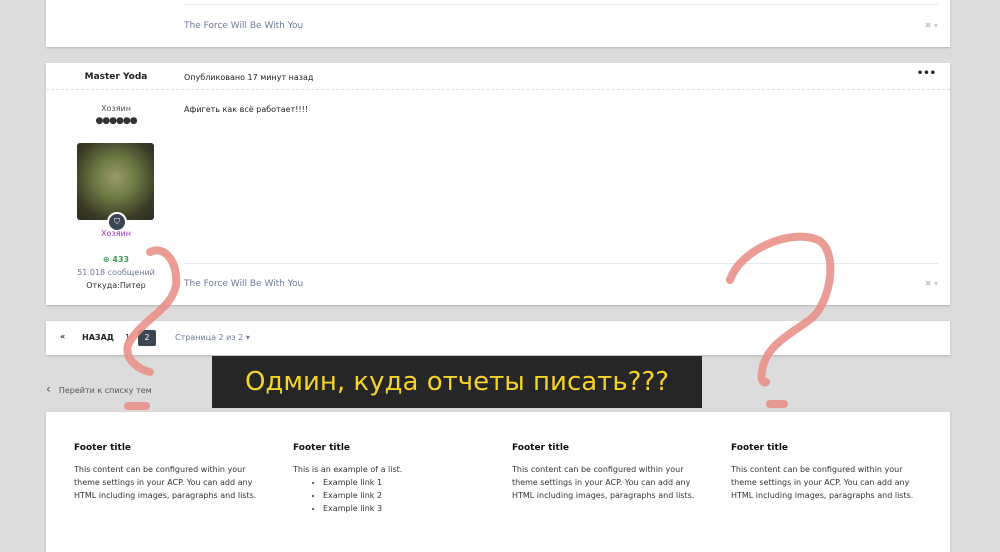  I want to click on back-to-topics-link: ‹ Перейти к списку тем, so click(99, 389).